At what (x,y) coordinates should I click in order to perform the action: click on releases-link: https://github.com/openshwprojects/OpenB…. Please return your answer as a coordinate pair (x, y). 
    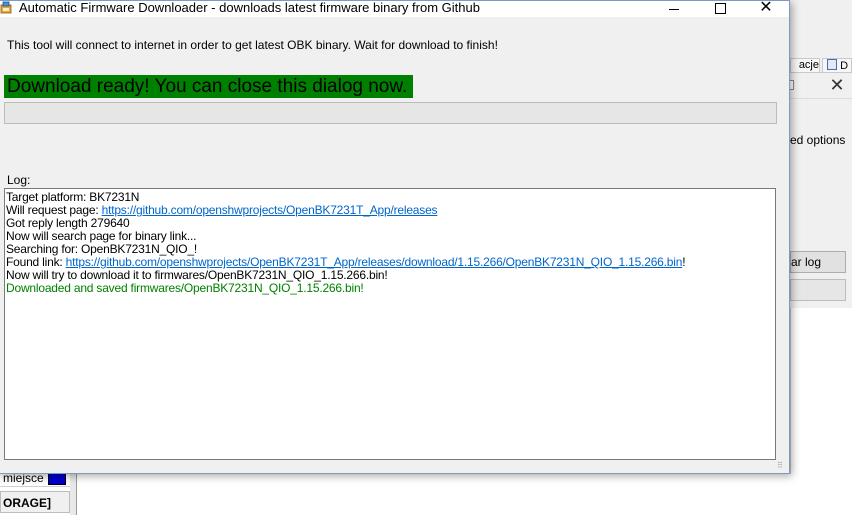
    Looking at the image, I should click on (270, 210).